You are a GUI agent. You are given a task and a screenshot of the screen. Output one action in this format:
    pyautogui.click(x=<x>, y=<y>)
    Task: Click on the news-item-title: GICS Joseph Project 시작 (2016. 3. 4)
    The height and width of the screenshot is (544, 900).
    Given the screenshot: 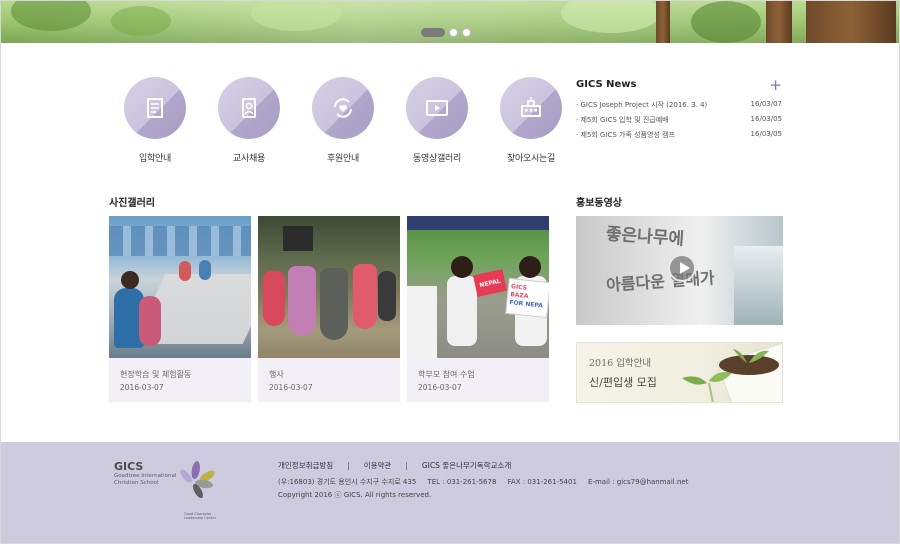 What is the action you would take?
    pyautogui.click(x=641, y=107)
    